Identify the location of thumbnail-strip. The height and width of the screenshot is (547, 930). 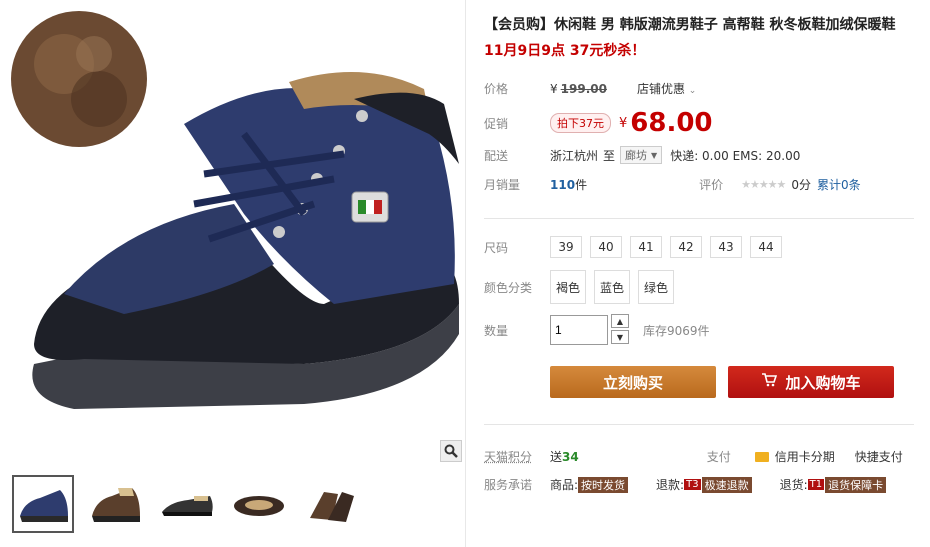
(234, 504).